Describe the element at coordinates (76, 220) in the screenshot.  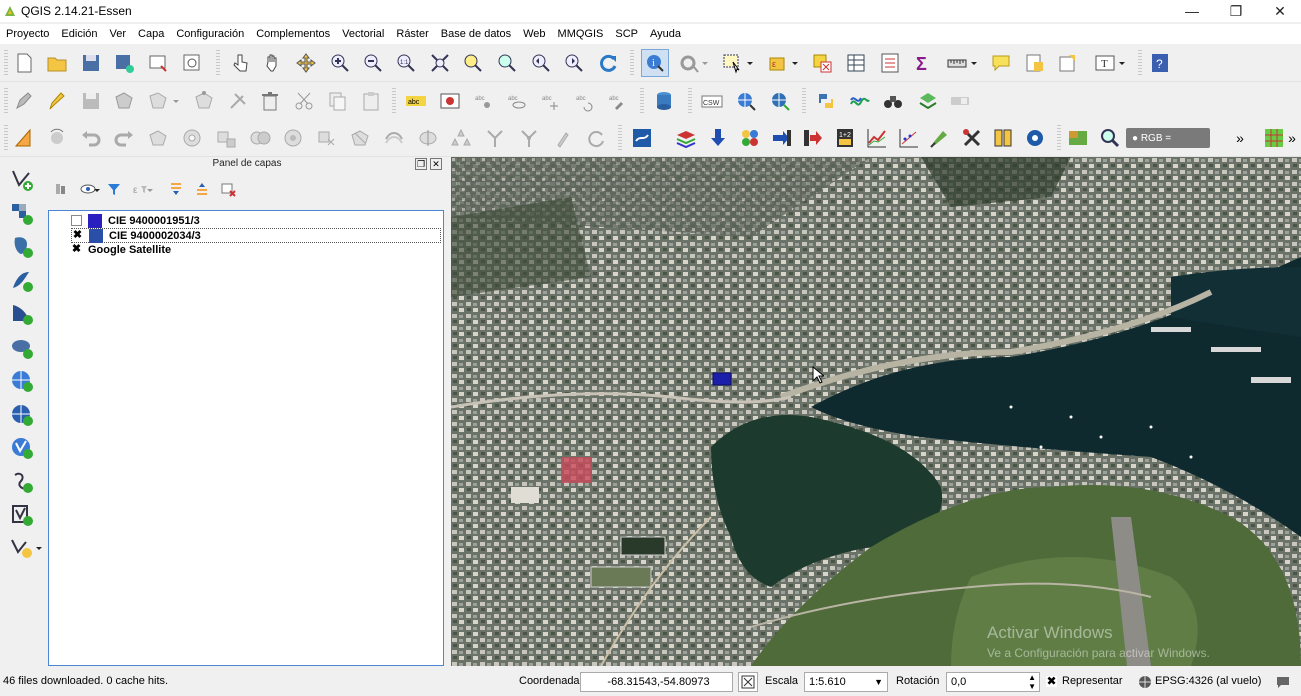
I see `layer-visibility-checkbox` at that location.